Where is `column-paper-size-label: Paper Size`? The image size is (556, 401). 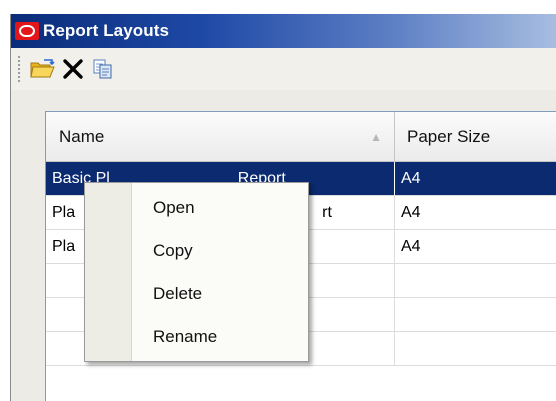 column-paper-size-label: Paper Size is located at coordinates (449, 136).